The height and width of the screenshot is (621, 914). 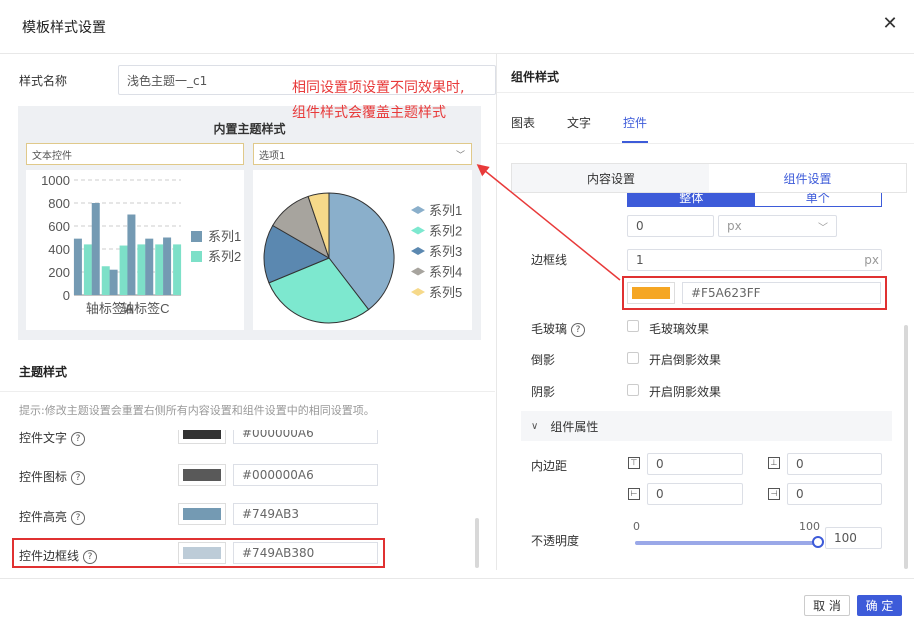 What do you see at coordinates (523, 122) in the screenshot?
I see `tab-chart: 图表` at bounding box center [523, 122].